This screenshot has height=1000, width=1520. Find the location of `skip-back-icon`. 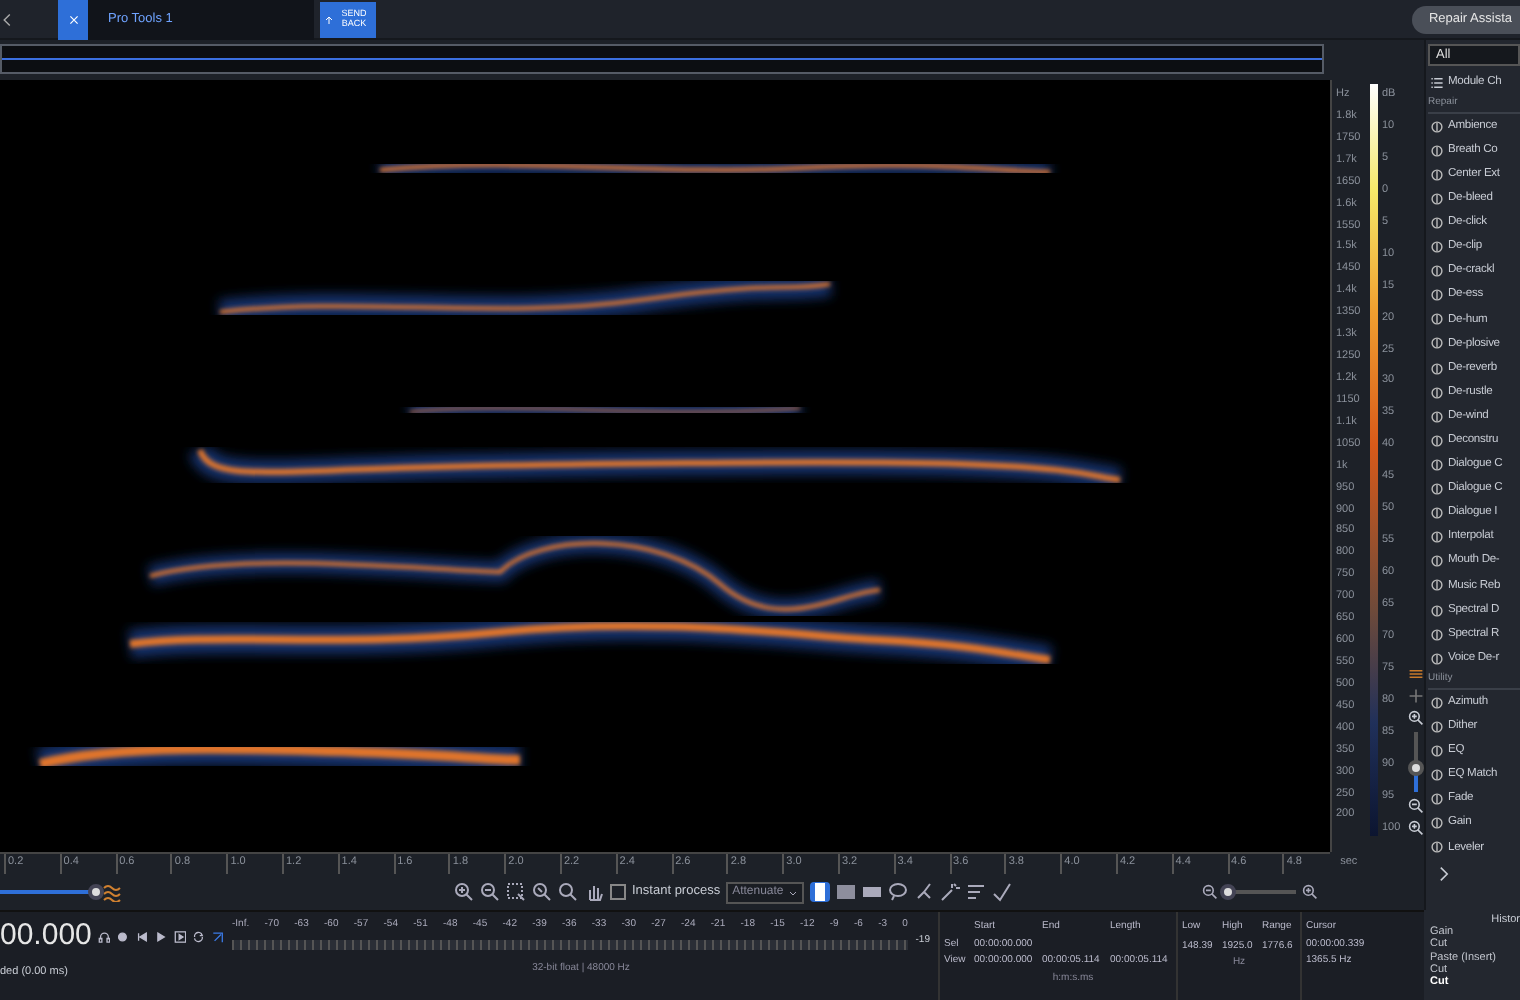

skip-back-icon is located at coordinates (142, 936).